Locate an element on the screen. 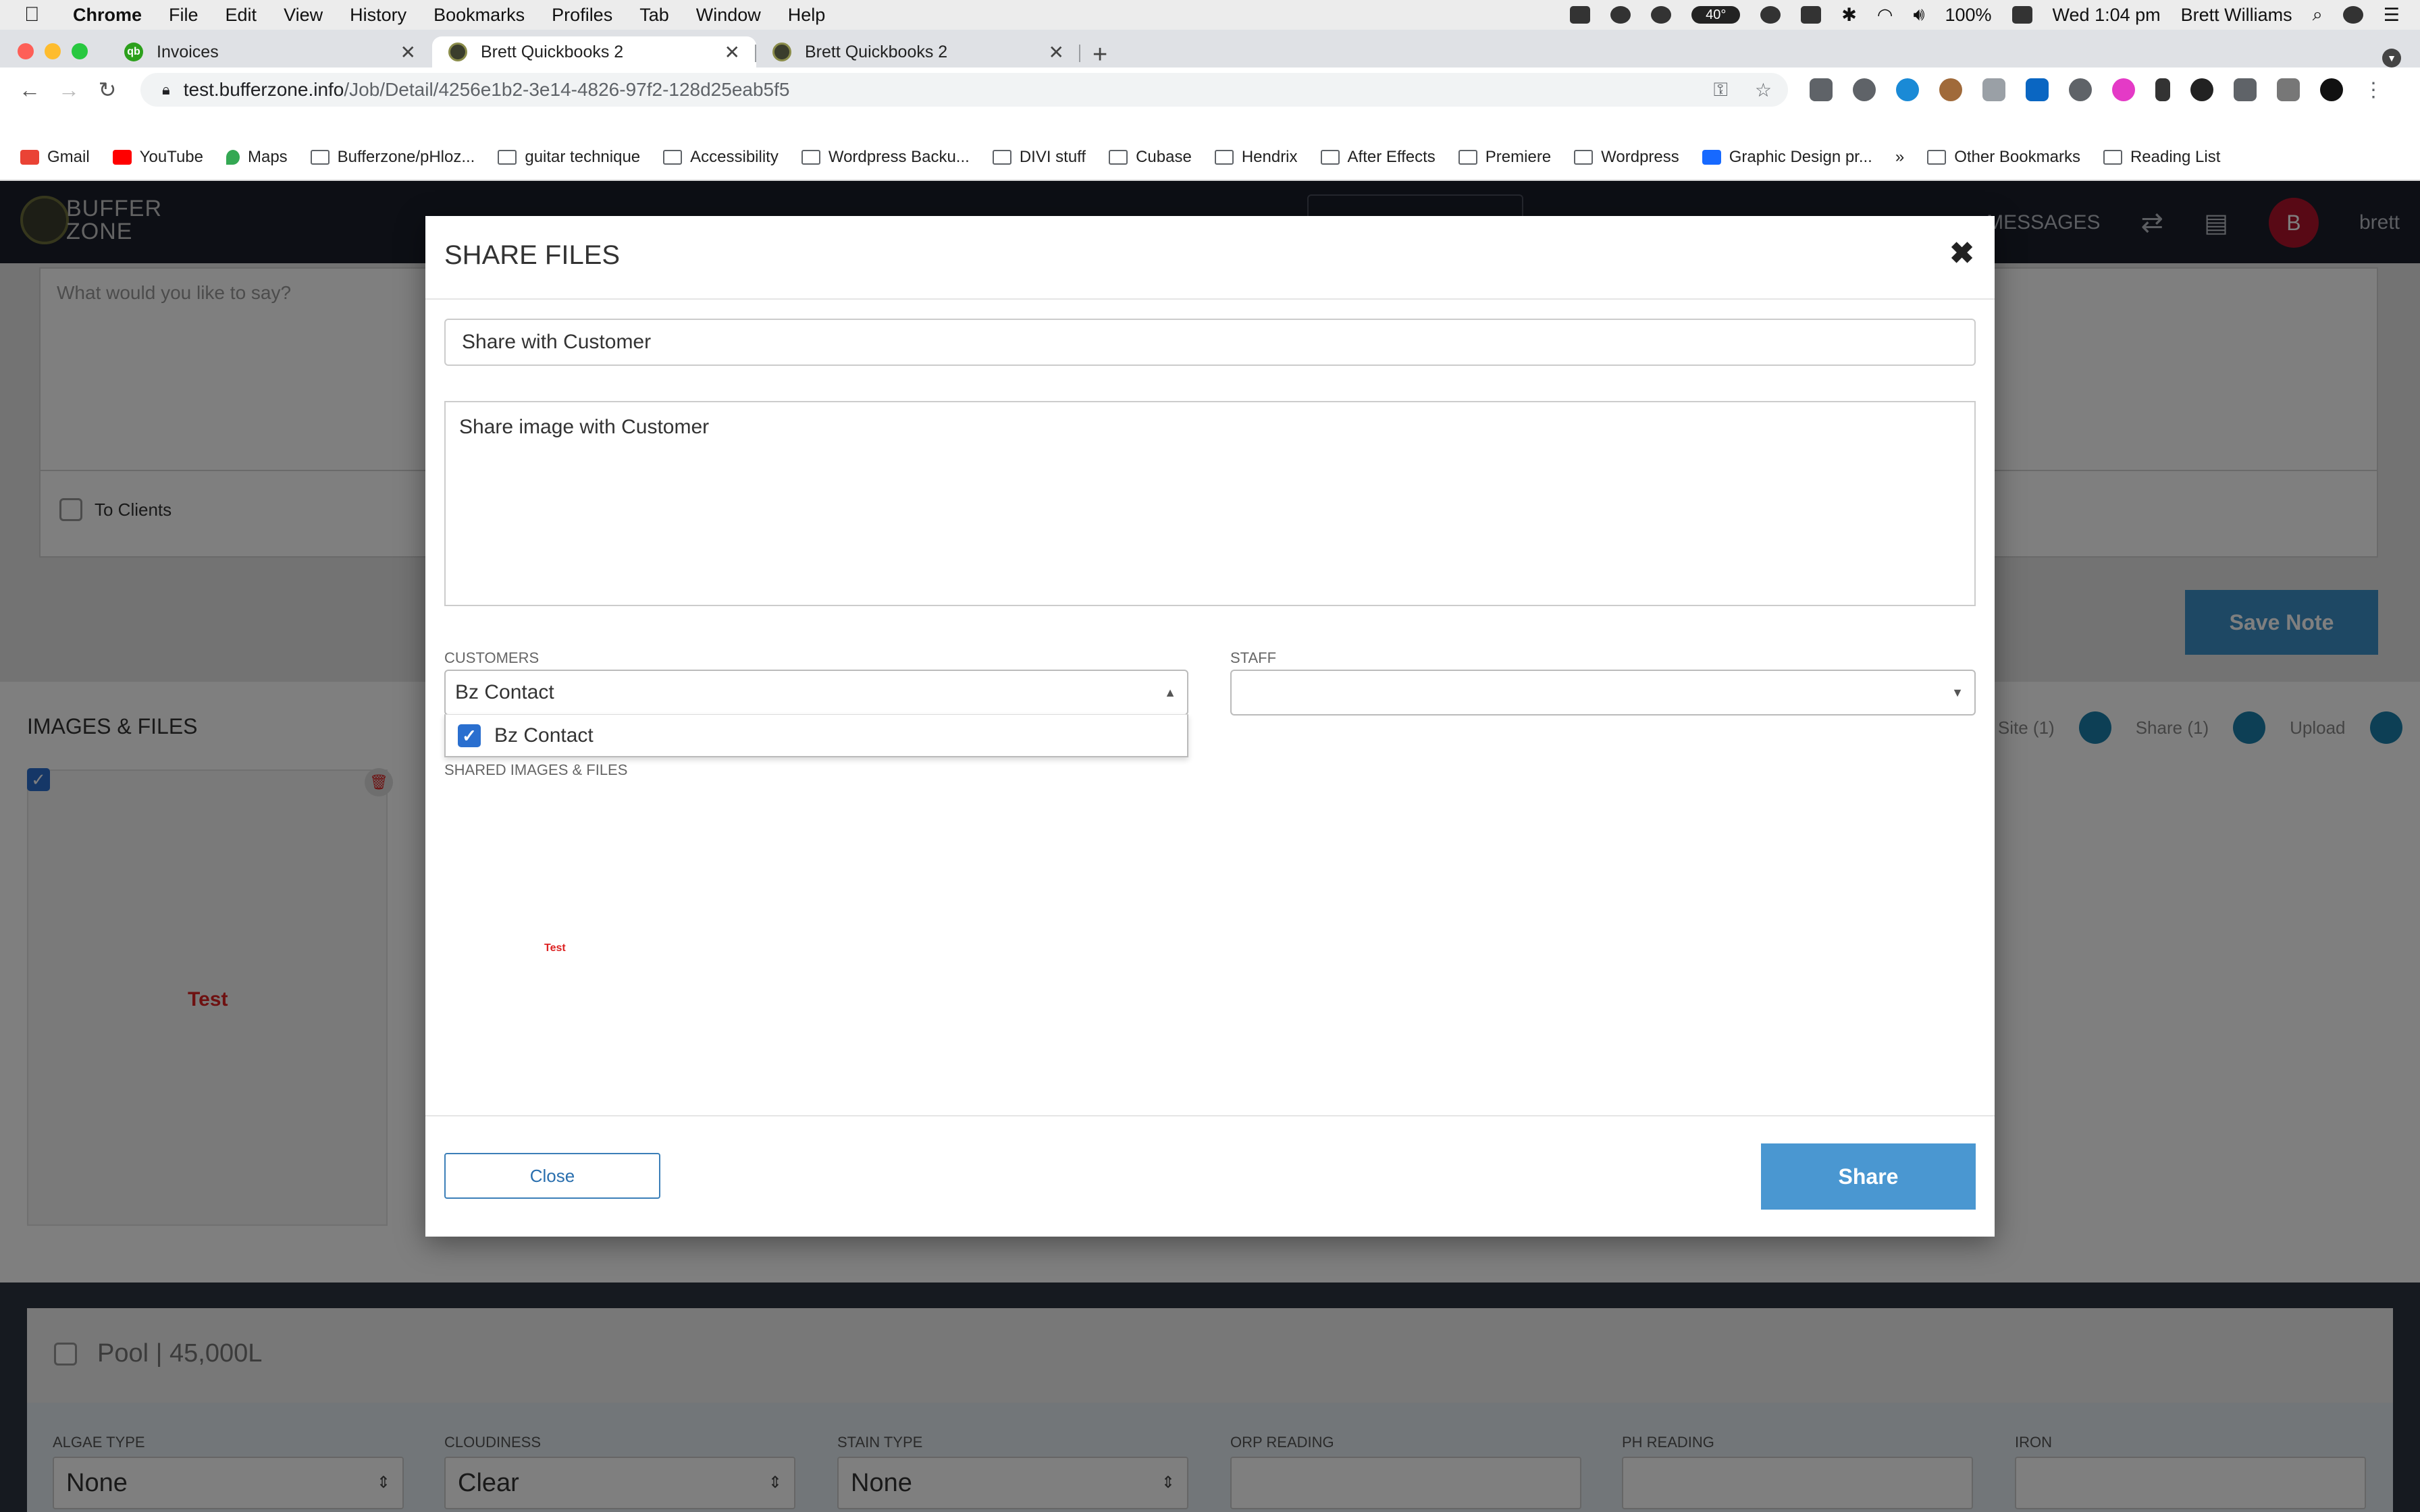 This screenshot has width=2420, height=1512. linkedin-extension-icon is located at coordinates (2037, 89).